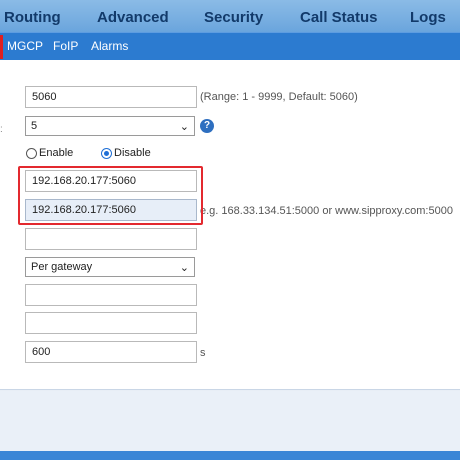 This screenshot has width=460, height=460. Describe the element at coordinates (339, 17) in the screenshot. I see `nav-call-status: Call Status` at that location.